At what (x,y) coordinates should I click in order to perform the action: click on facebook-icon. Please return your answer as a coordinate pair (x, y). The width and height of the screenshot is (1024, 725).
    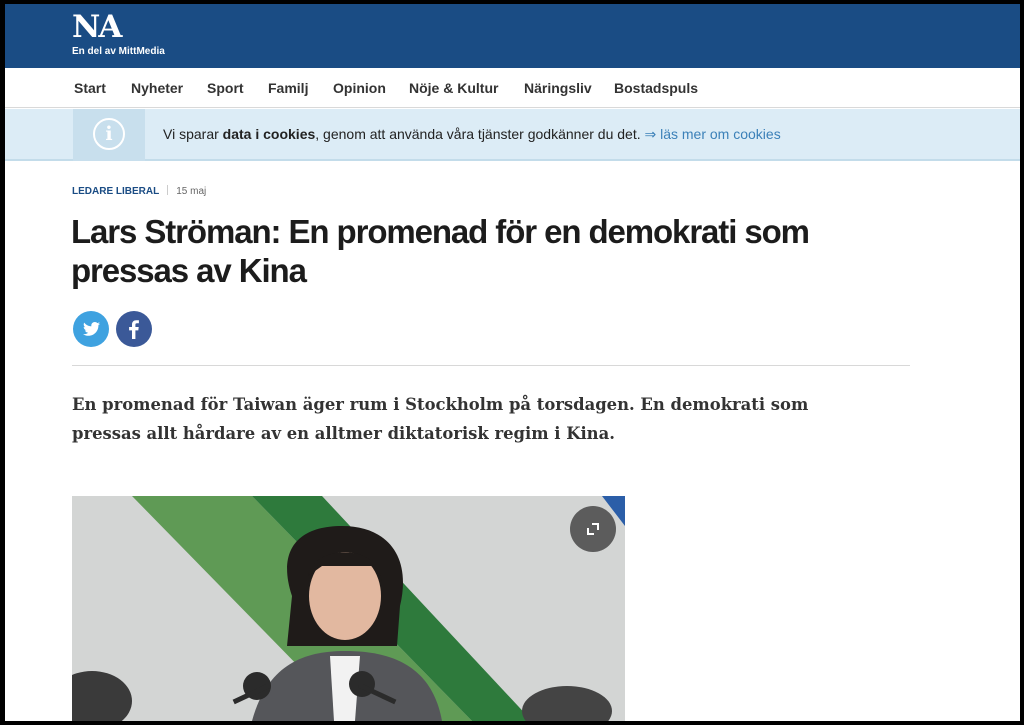
    Looking at the image, I should click on (134, 329).